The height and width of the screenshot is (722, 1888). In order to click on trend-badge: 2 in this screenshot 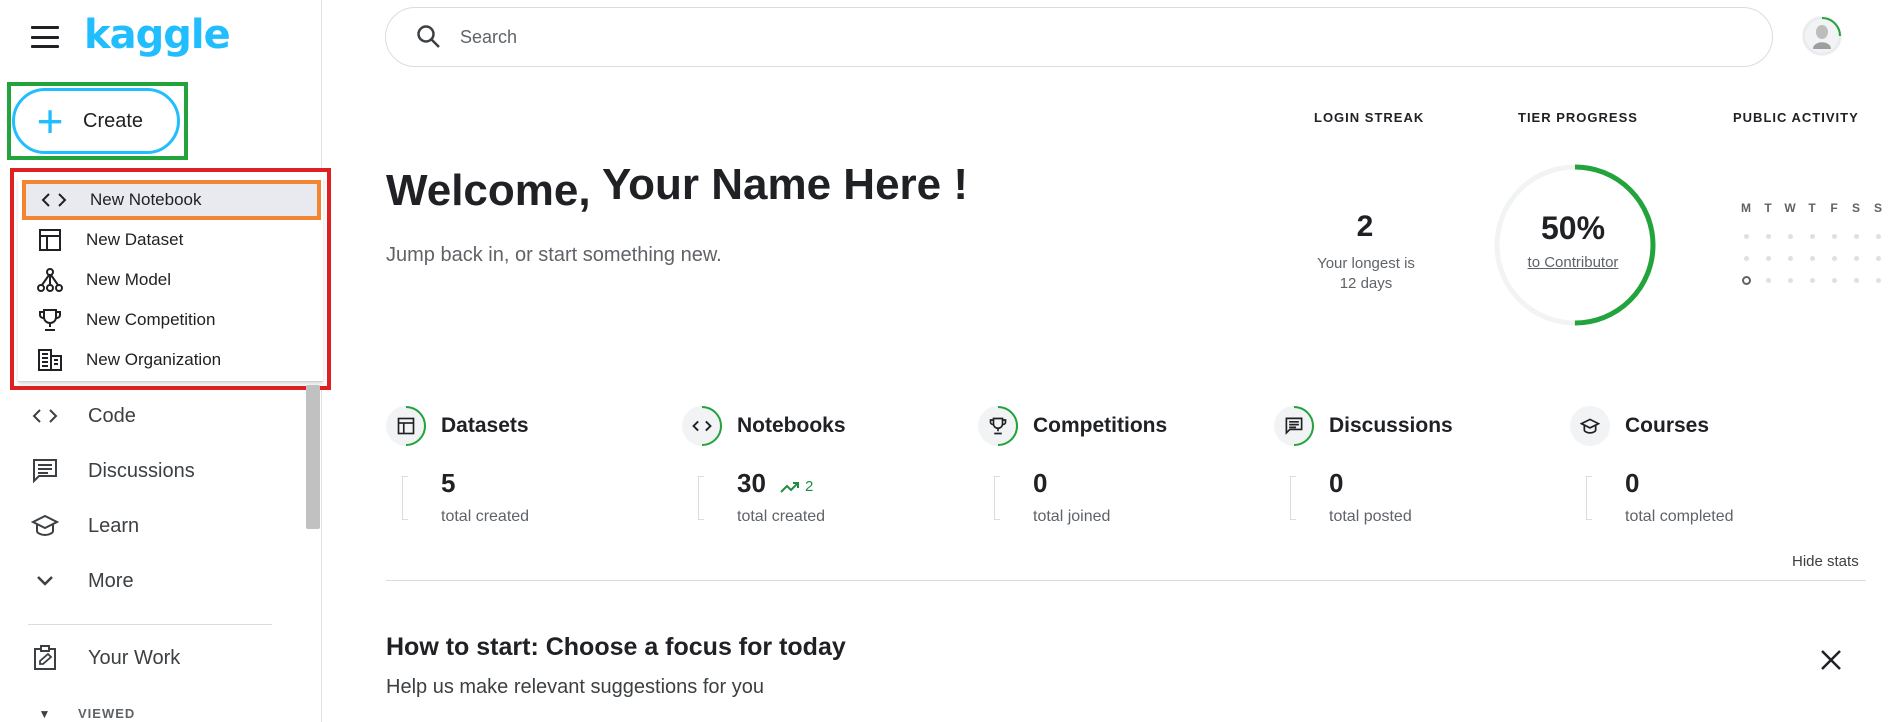, I will do `click(796, 486)`.